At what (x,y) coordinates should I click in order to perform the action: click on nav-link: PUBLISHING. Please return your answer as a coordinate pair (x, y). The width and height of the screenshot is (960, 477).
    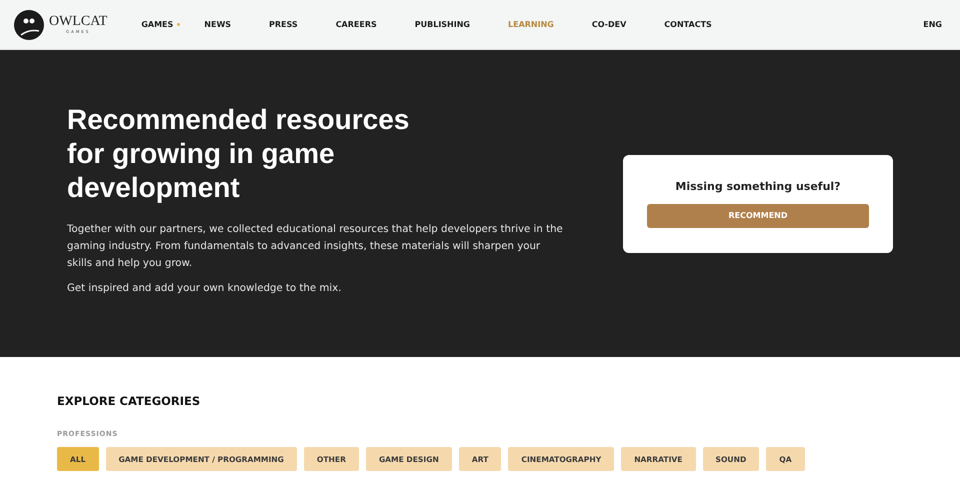
    Looking at the image, I should click on (442, 24).